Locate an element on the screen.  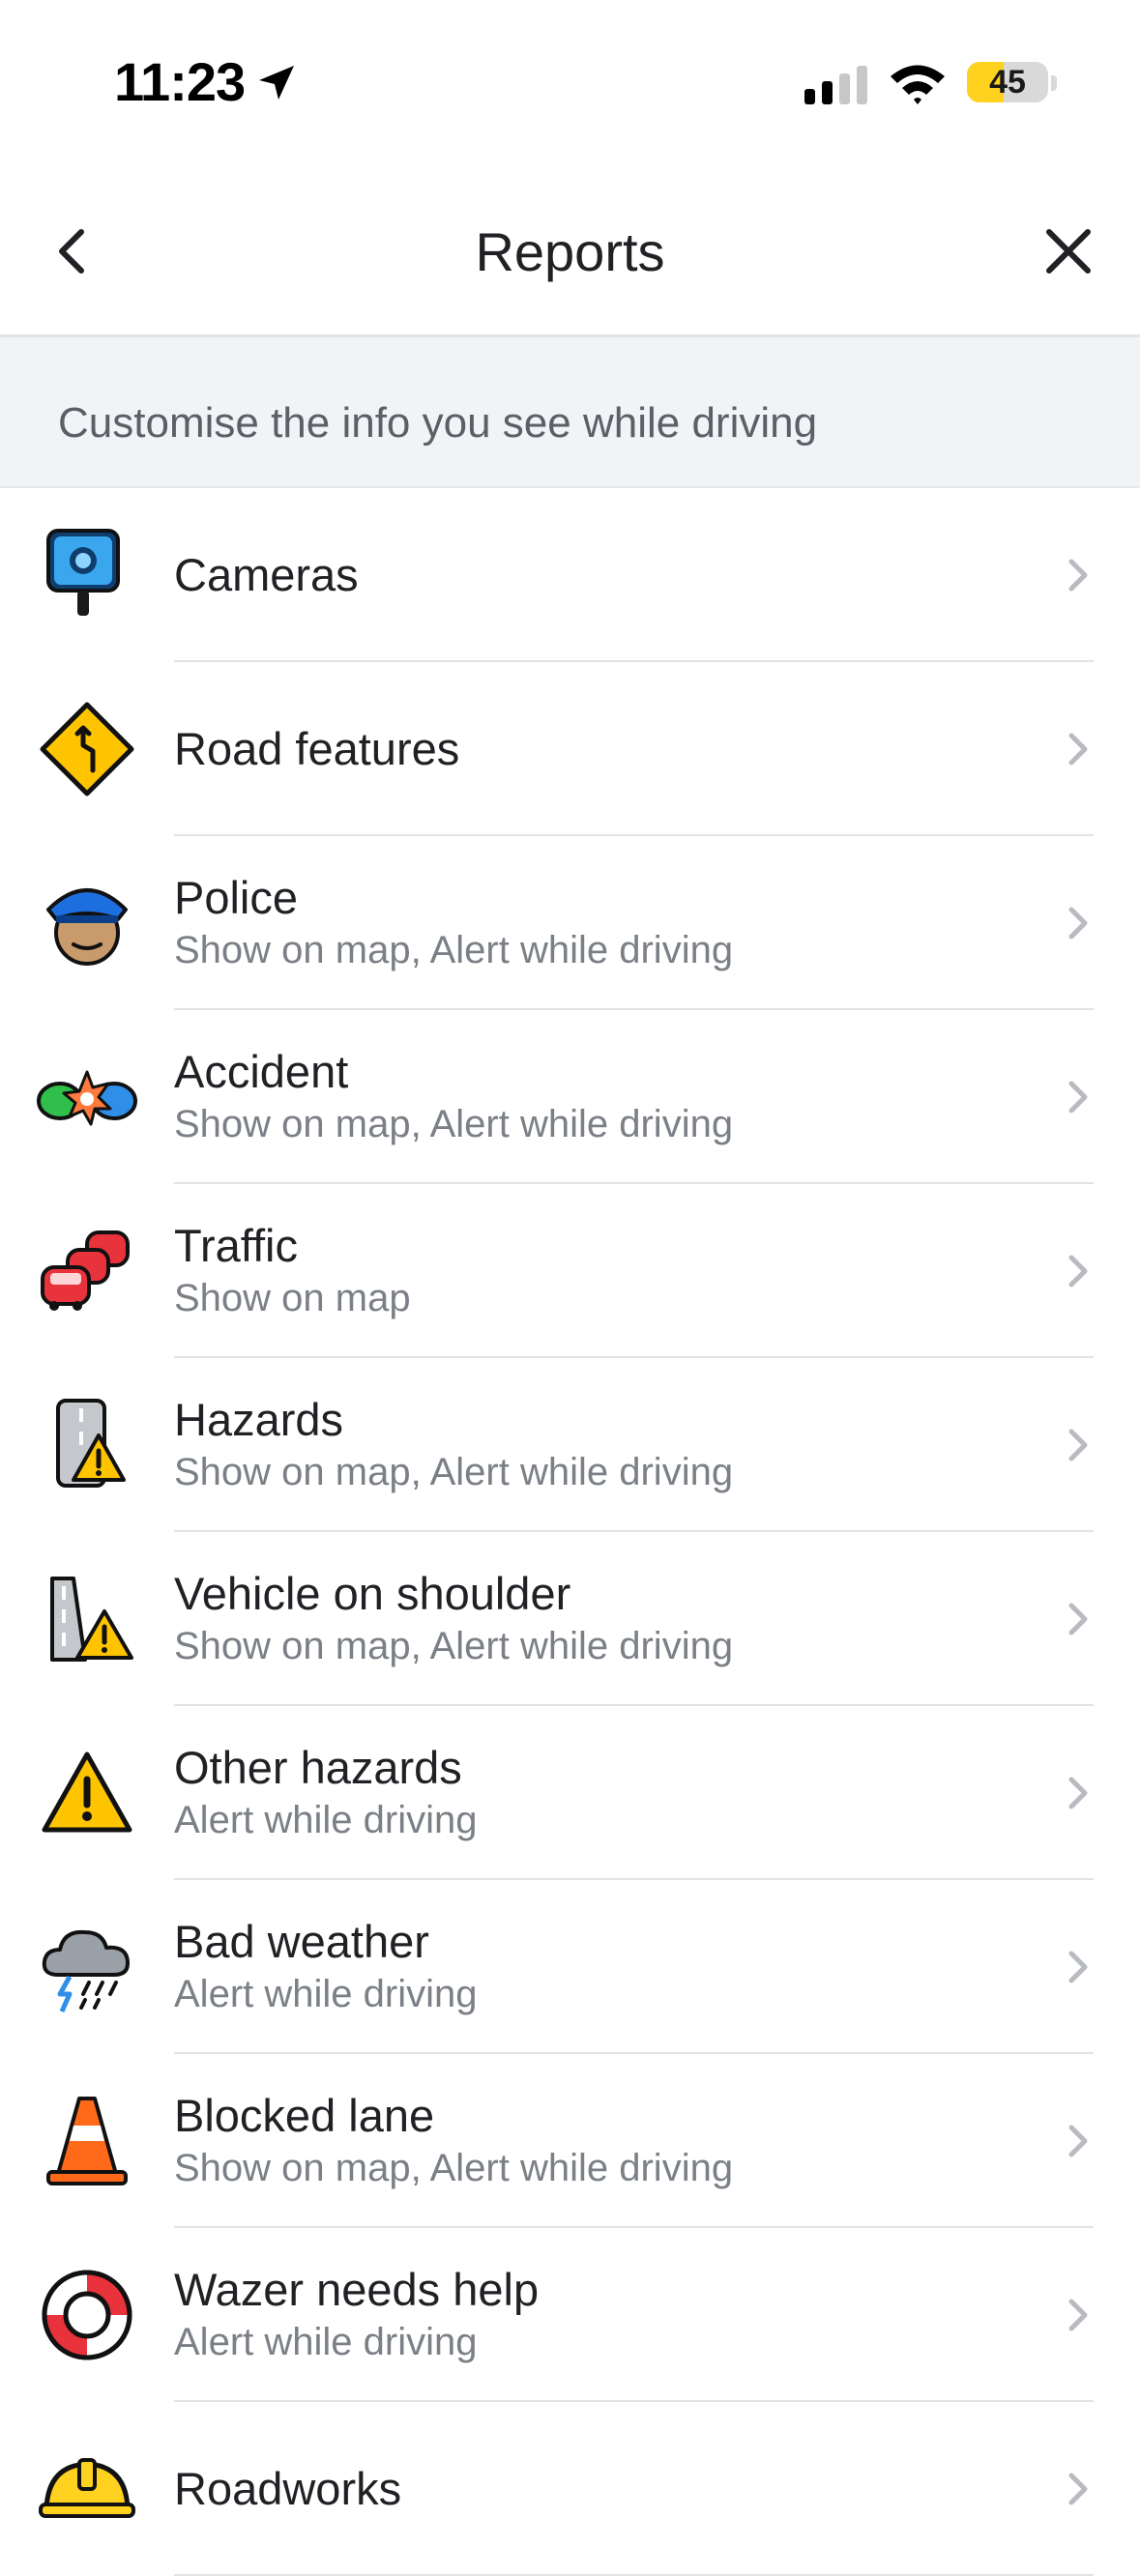
accident-icon is located at coordinates (87, 1097).